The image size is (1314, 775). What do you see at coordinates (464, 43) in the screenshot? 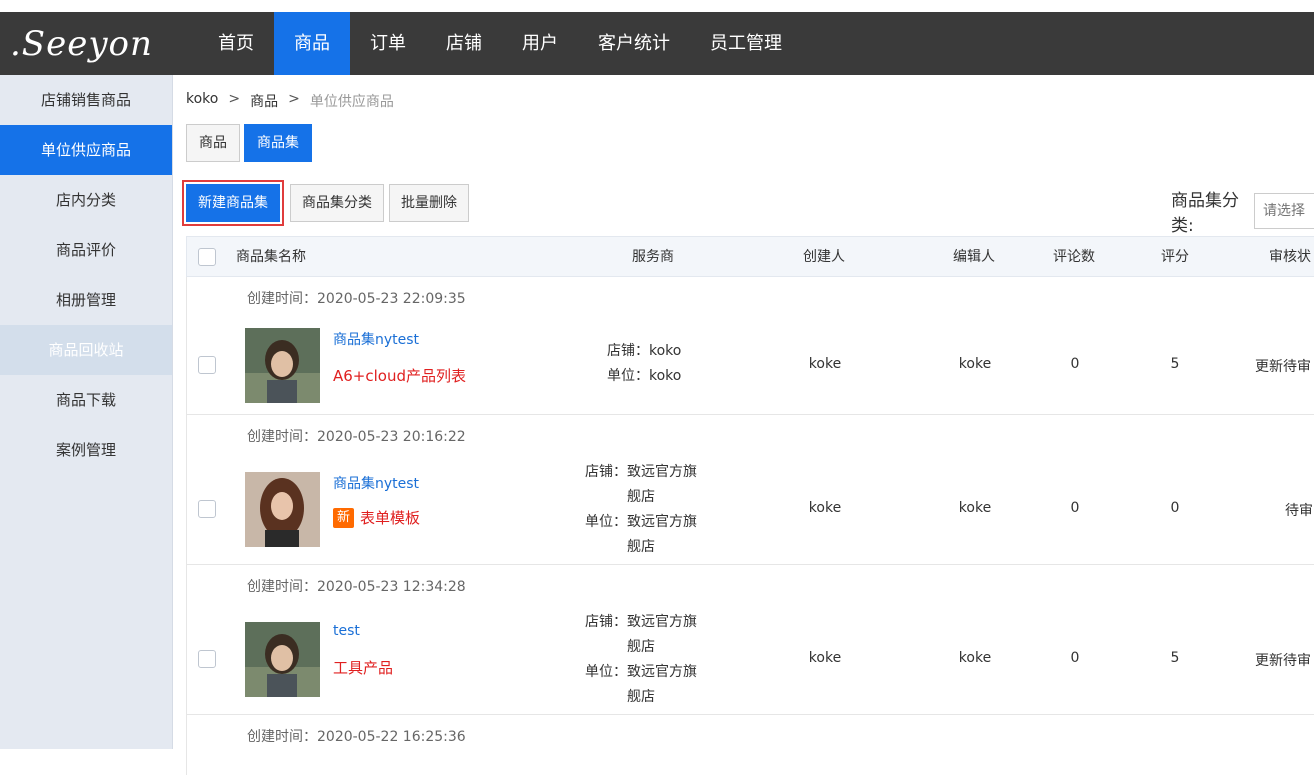
I see `nav-item-stores: 店铺` at bounding box center [464, 43].